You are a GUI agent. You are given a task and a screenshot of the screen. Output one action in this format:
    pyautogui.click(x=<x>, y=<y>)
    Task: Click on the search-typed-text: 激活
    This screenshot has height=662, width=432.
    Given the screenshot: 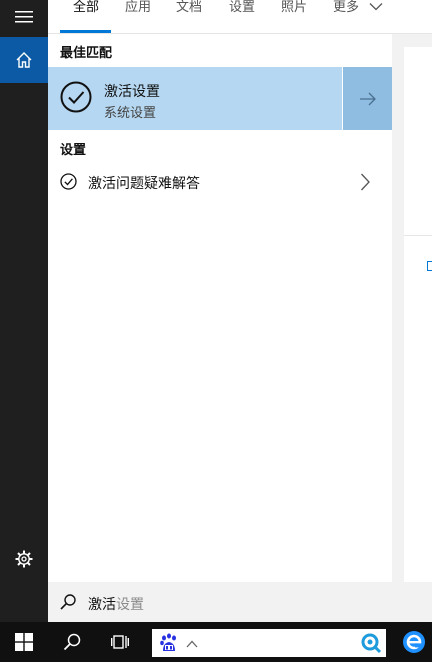 What is the action you would take?
    pyautogui.click(x=102, y=605)
    